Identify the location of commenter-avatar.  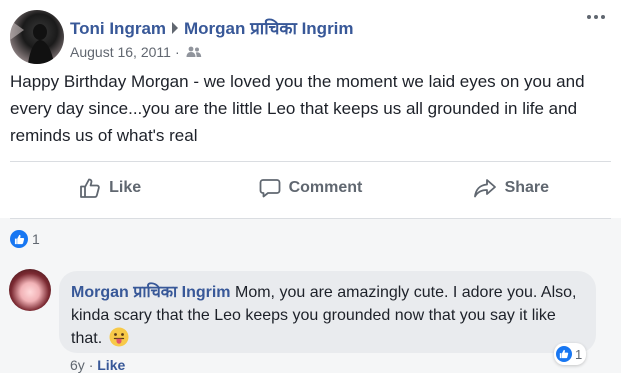
(30, 290).